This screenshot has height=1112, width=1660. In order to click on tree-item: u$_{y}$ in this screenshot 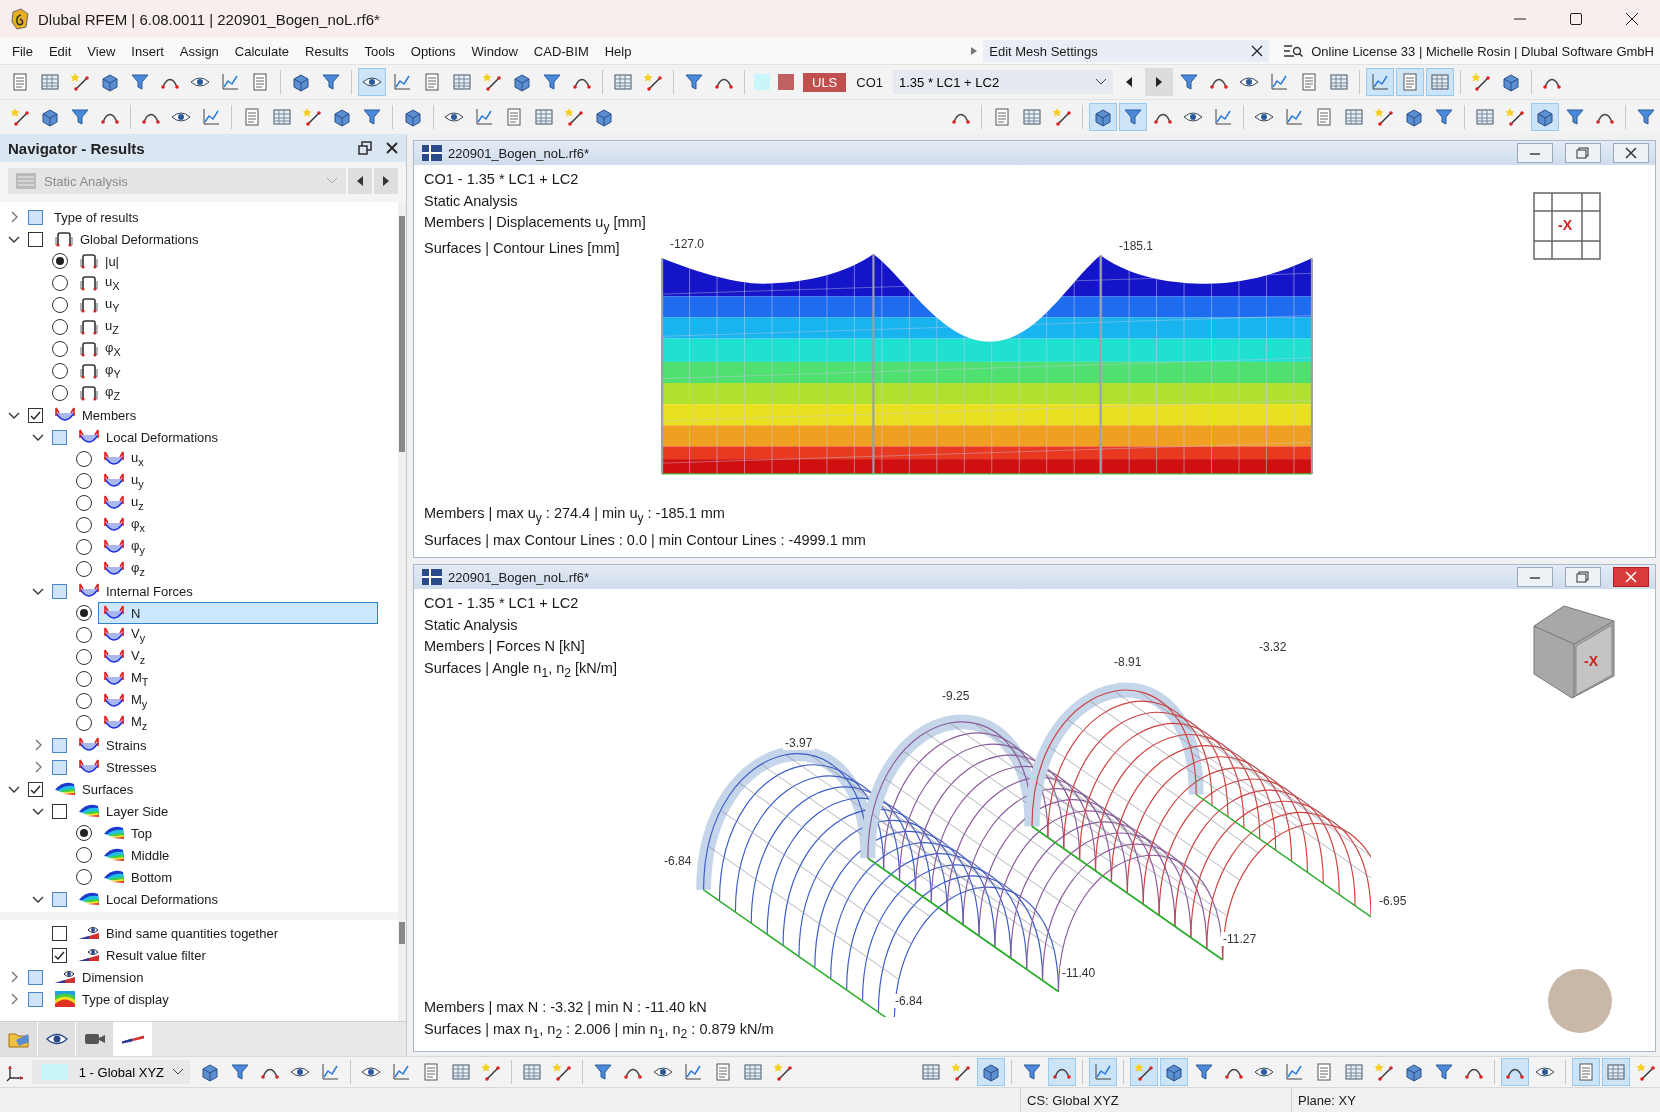, I will do `click(238, 481)`.